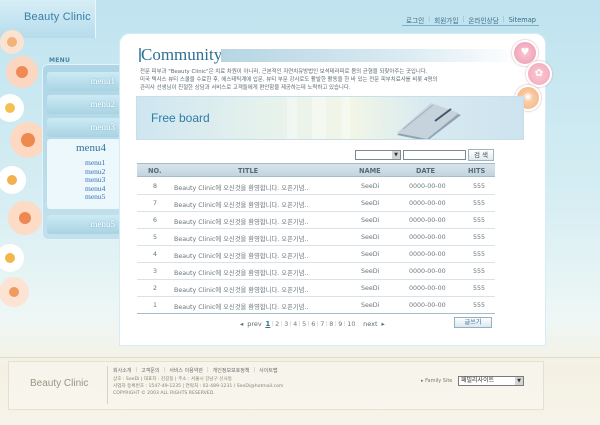  I want to click on footer-link-terms: 서비스 이용약관, so click(186, 370).